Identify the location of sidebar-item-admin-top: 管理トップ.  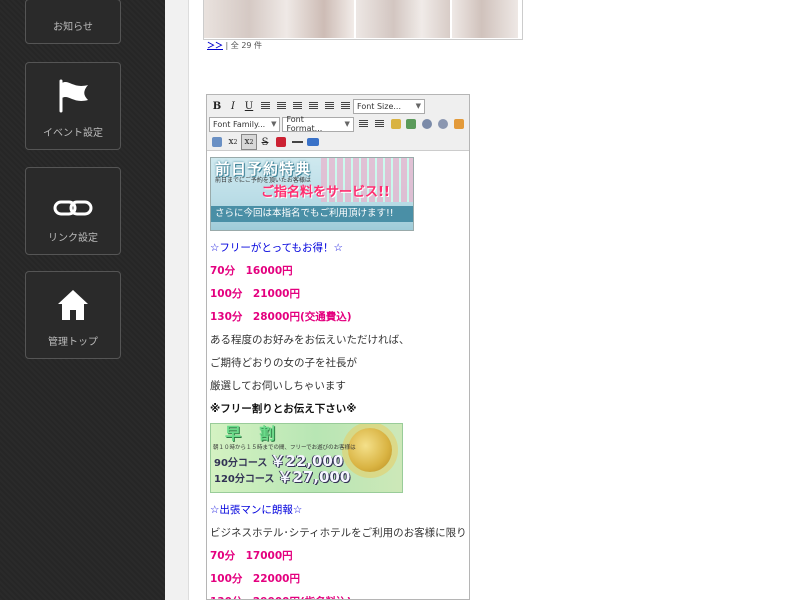
(73, 315).